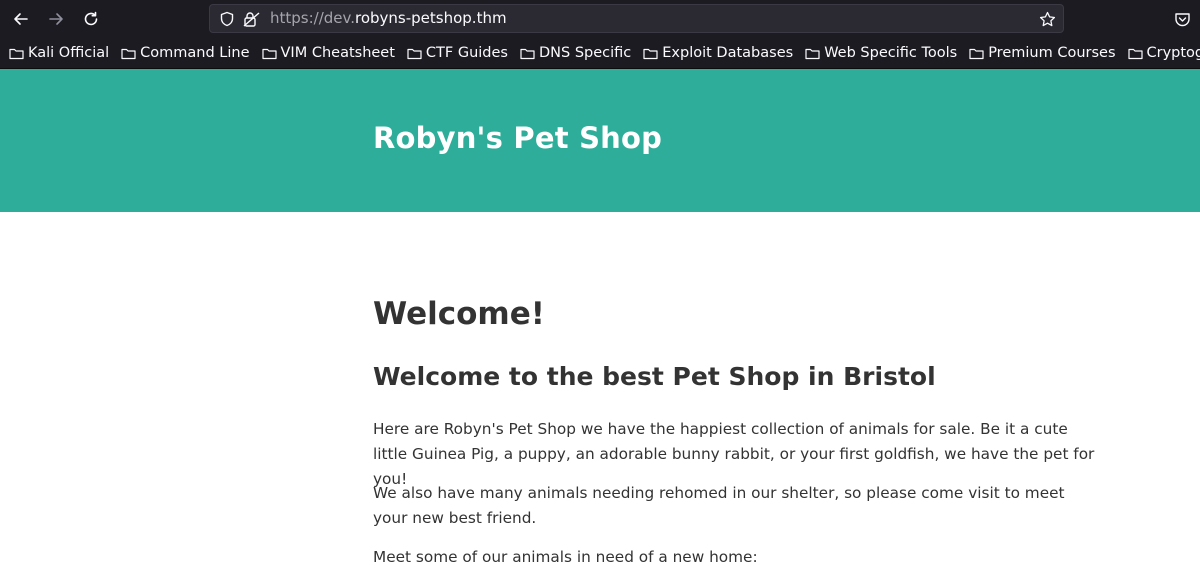 The height and width of the screenshot is (572, 1200). I want to click on shield-icon, so click(227, 19).